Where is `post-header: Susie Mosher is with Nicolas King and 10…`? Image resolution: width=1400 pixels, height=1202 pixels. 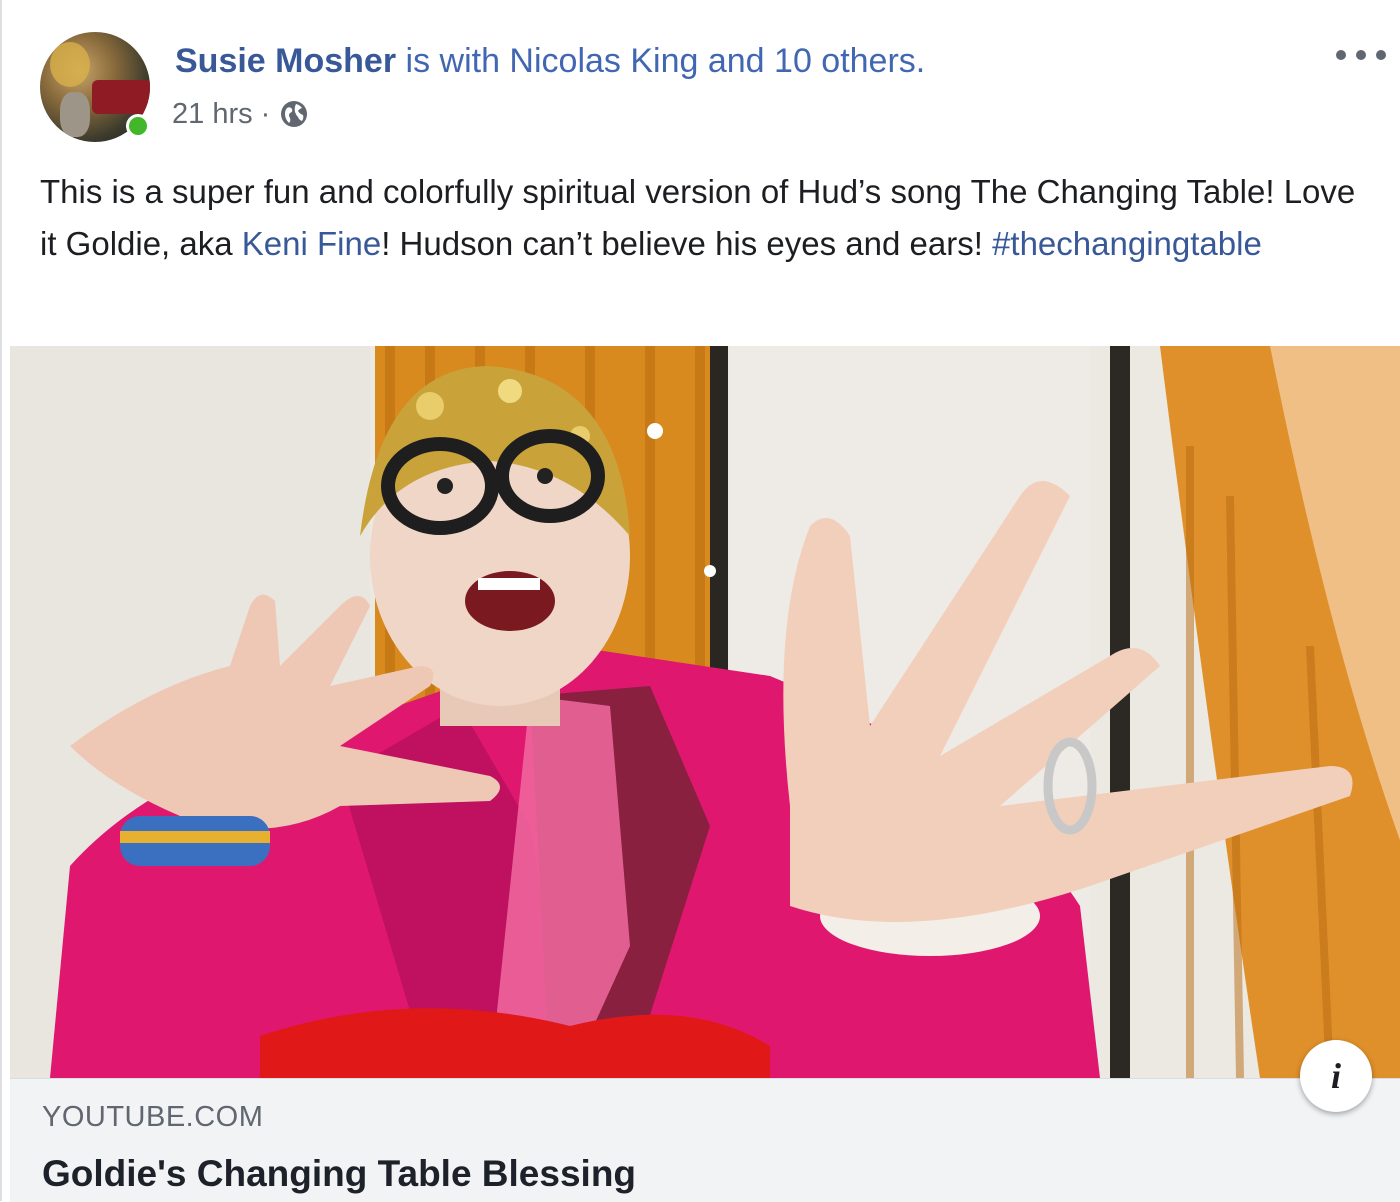 post-header: Susie Mosher is with Nicolas King and 10… is located at coordinates (550, 61).